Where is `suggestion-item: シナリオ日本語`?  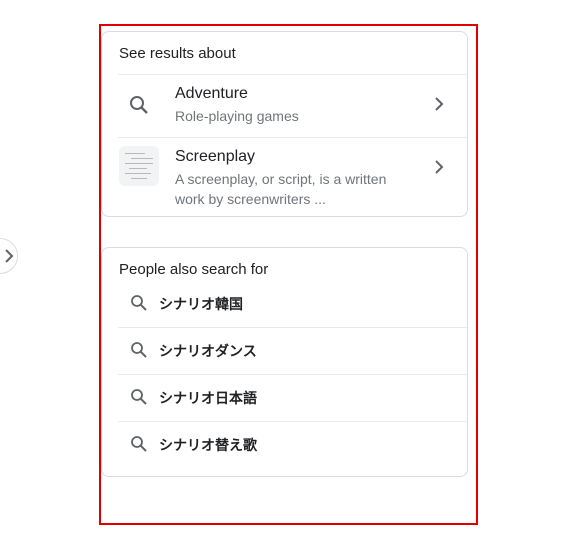
suggestion-item: シナリオ日本語 is located at coordinates (284, 398).